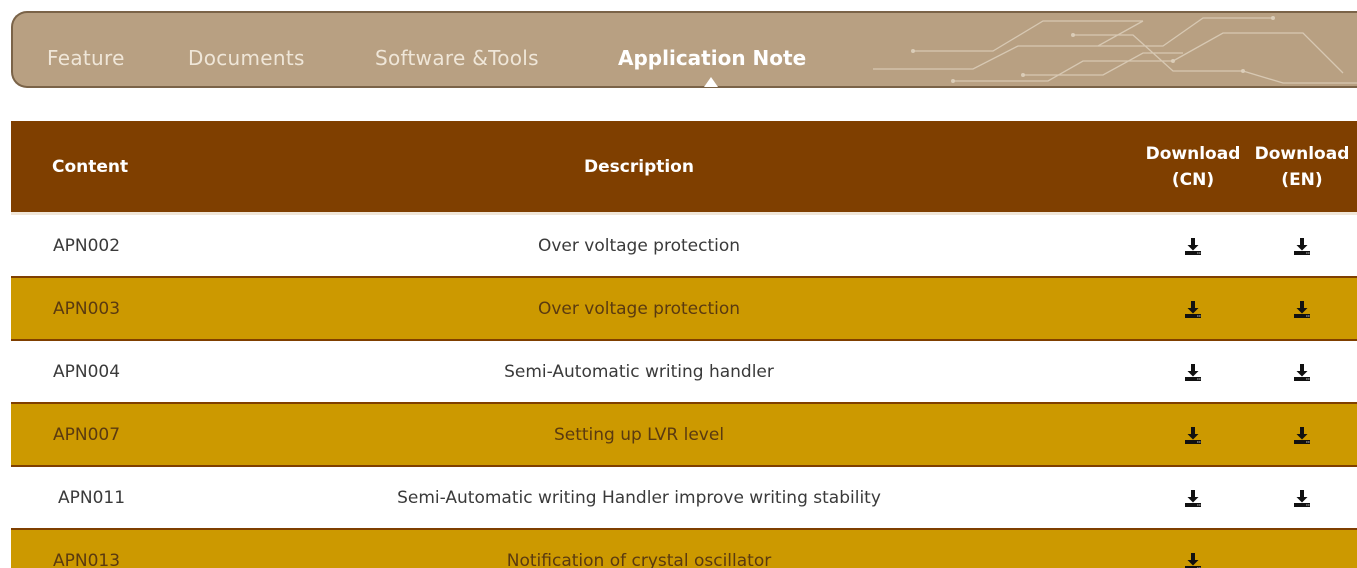  What do you see at coordinates (1193, 153) in the screenshot?
I see `header-download-cn-line1: Download` at bounding box center [1193, 153].